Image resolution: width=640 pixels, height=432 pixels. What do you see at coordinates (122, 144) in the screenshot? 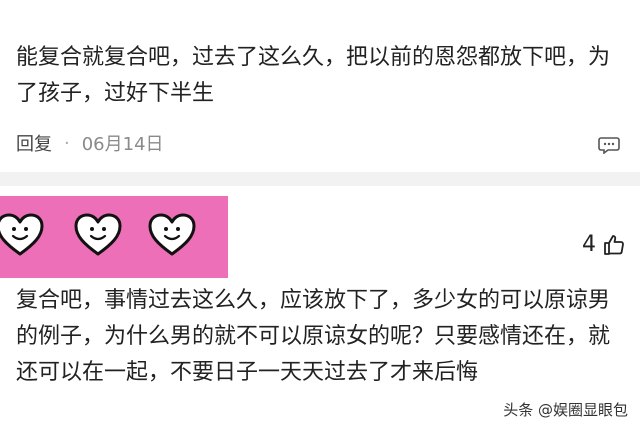
I see `comment-date: 06月14日` at bounding box center [122, 144].